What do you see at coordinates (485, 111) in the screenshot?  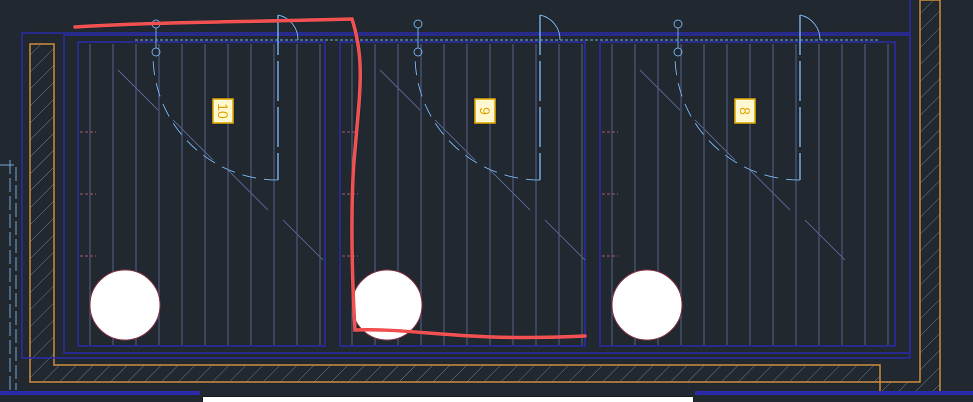 I see `stall-number-tag: 9` at bounding box center [485, 111].